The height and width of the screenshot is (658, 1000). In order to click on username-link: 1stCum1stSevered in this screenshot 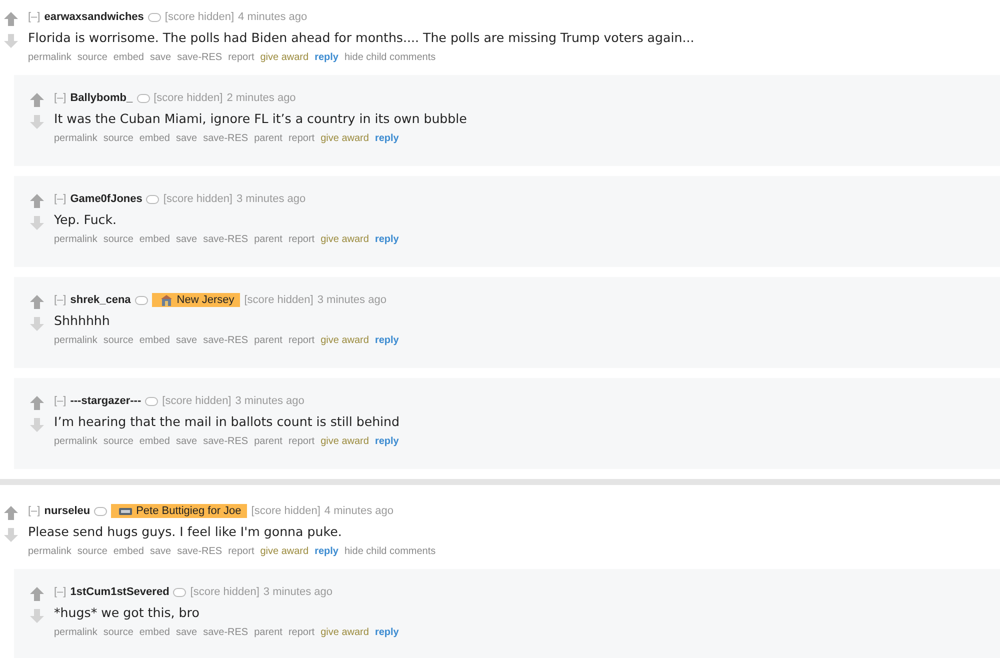, I will do `click(120, 592)`.